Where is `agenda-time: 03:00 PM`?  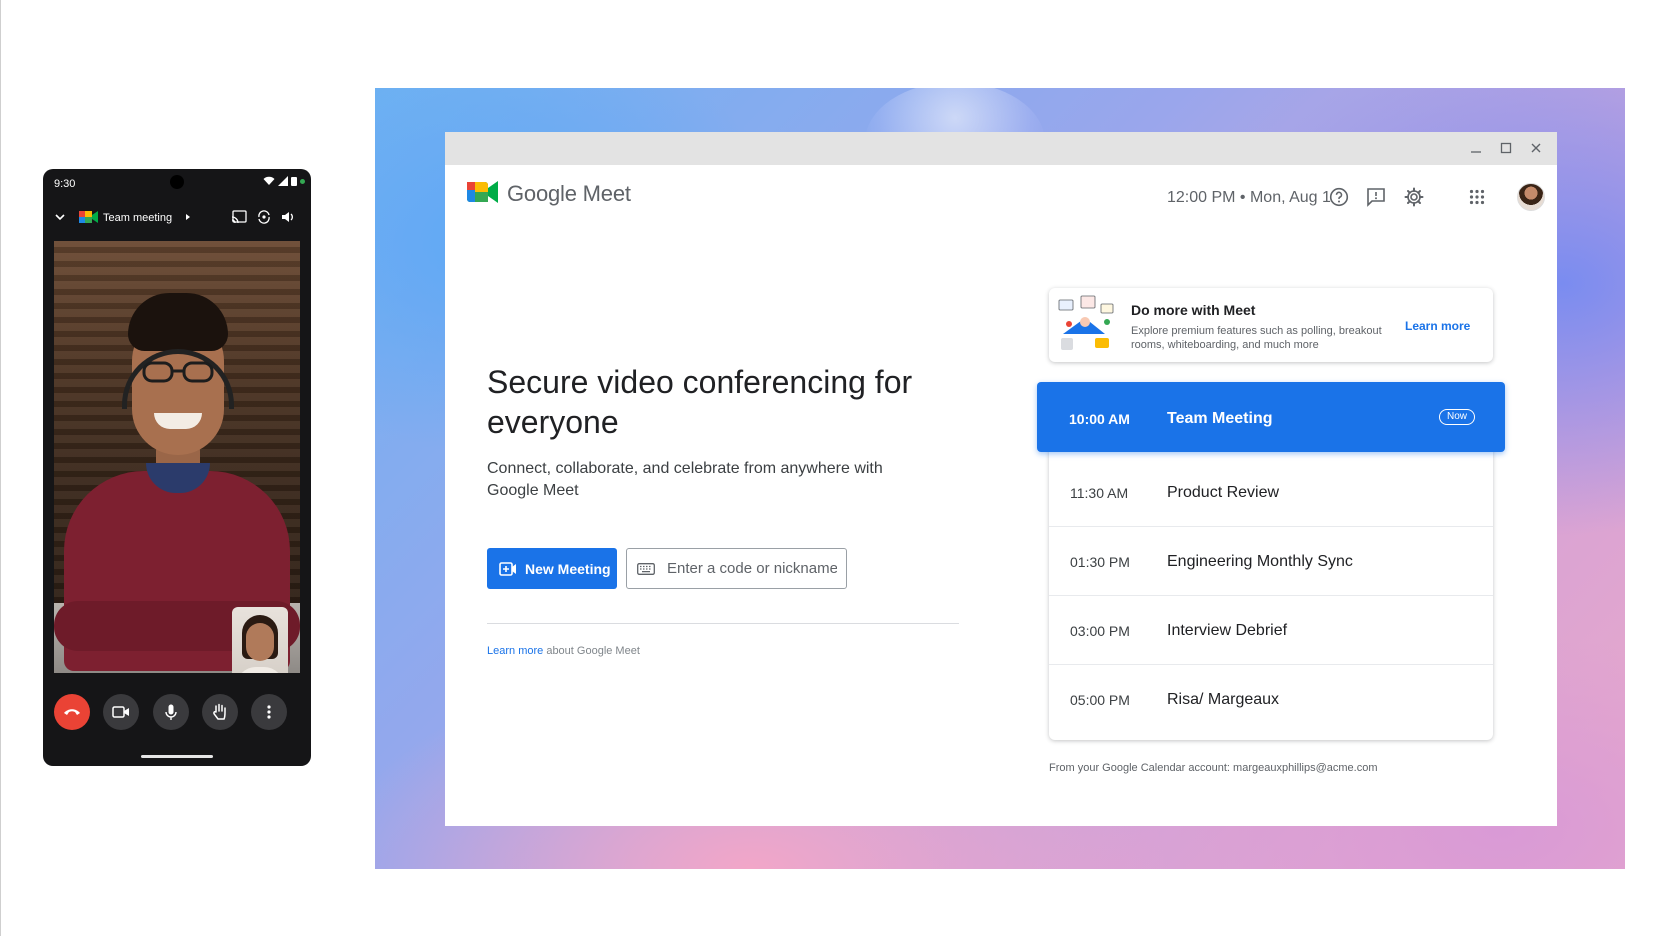
agenda-time: 03:00 PM is located at coordinates (1100, 631).